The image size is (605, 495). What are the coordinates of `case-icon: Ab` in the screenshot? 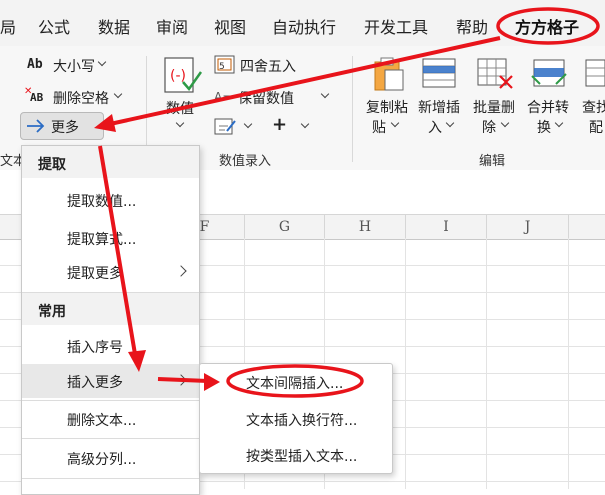 It's located at (35, 64).